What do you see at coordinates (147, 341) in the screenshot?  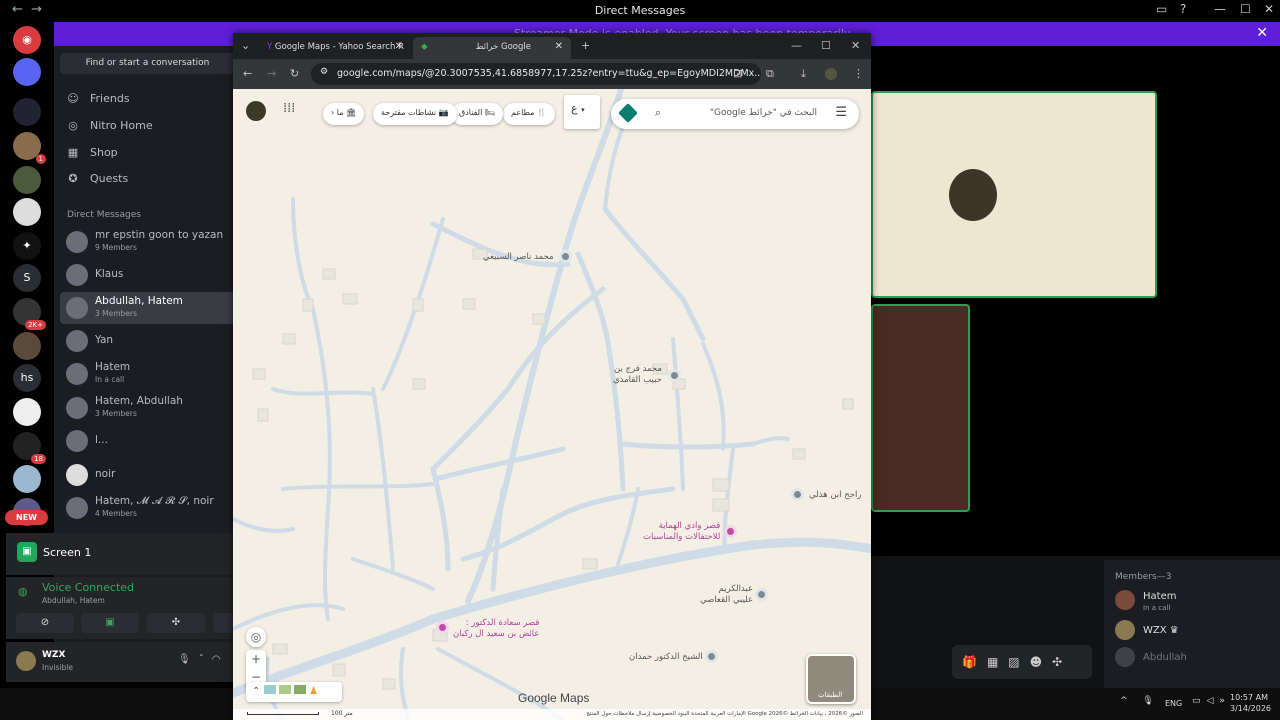 I see `dm-item: Yan` at bounding box center [147, 341].